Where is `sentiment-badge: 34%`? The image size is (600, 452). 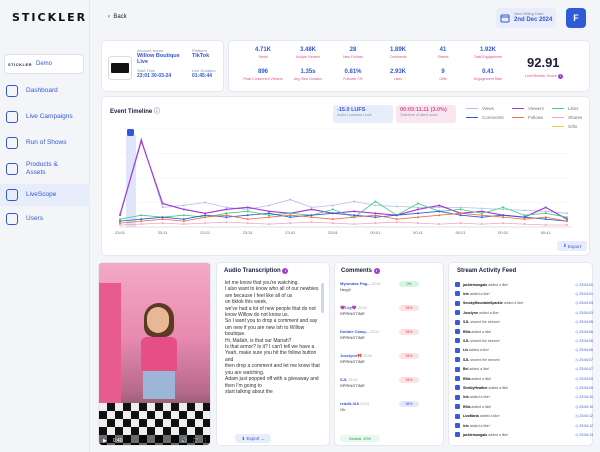
sentiment-badge: 34% is located at coordinates (409, 308).